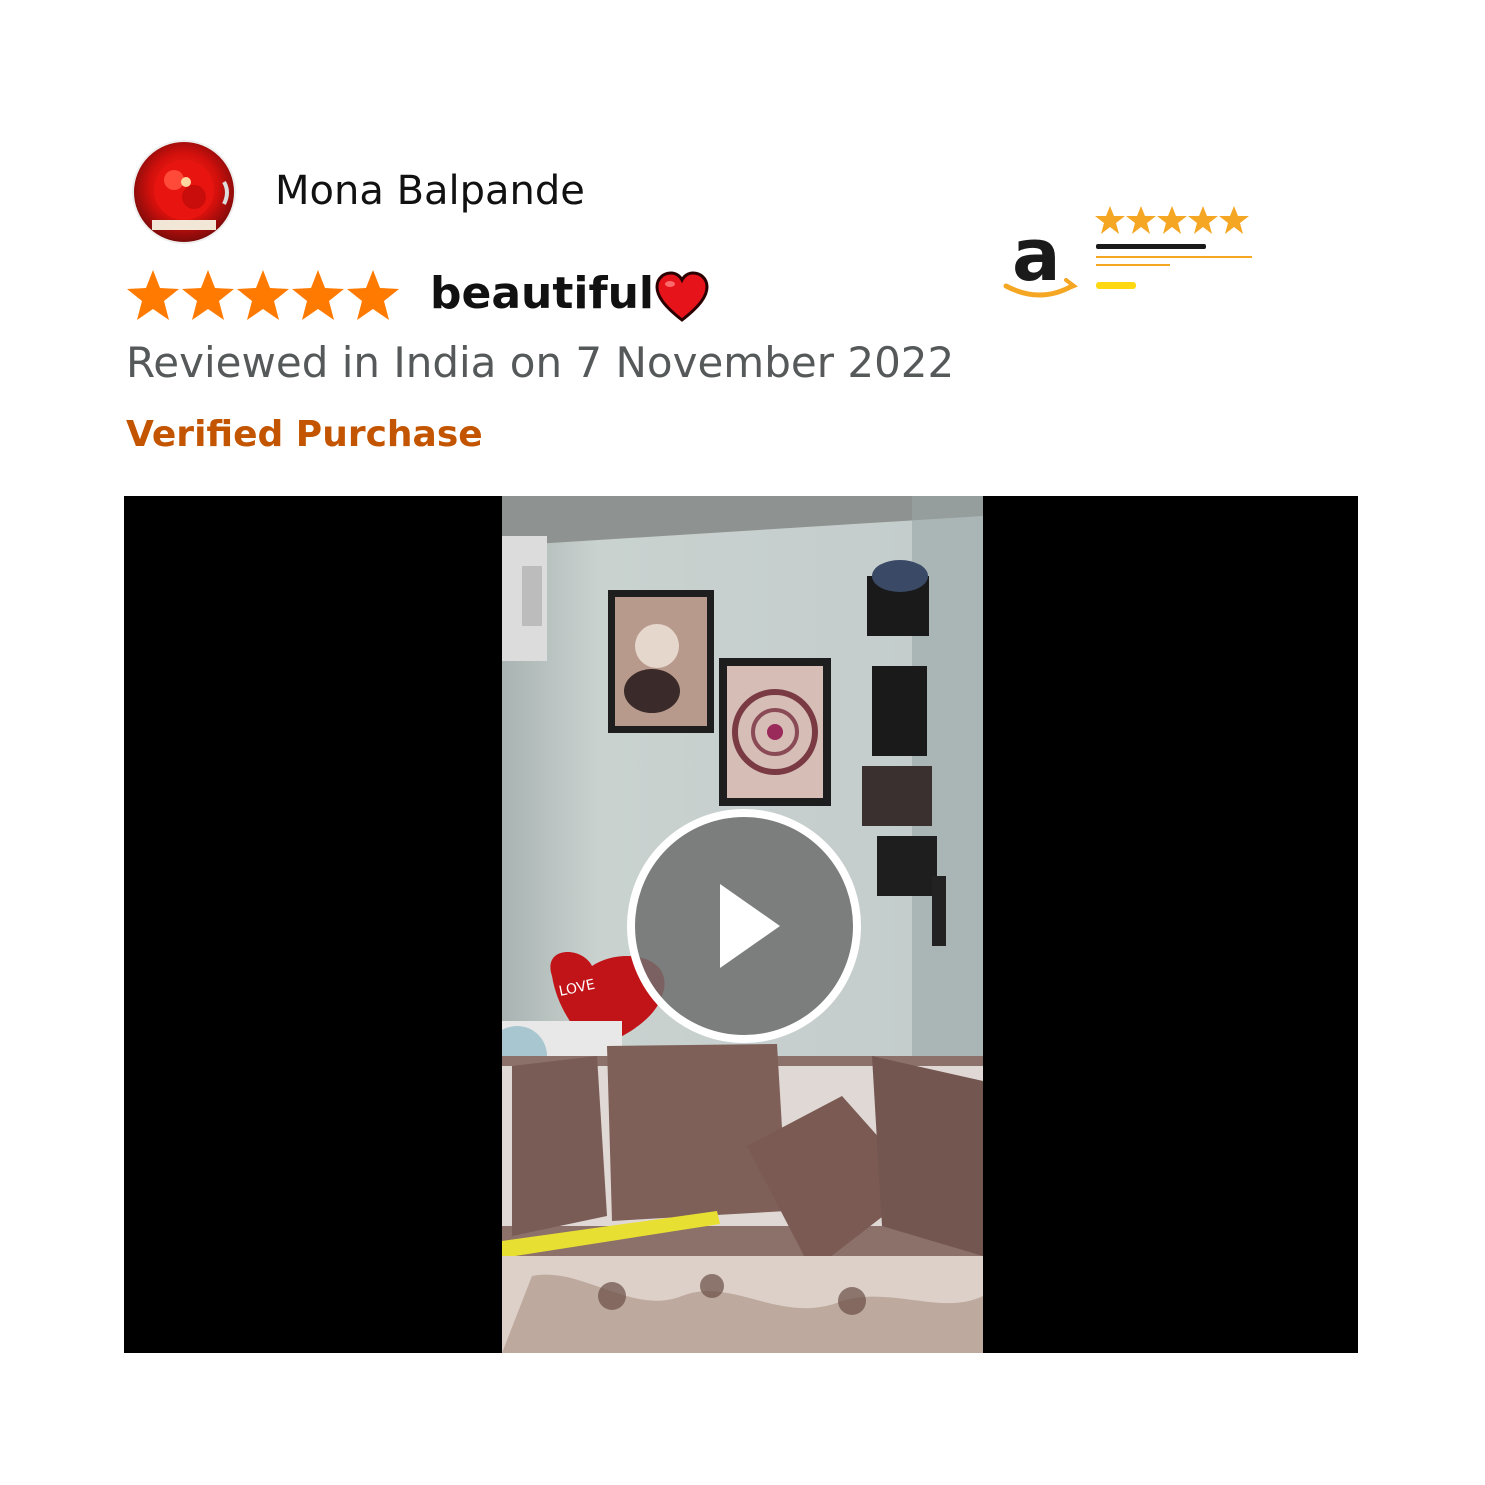  Describe the element at coordinates (1036, 255) in the screenshot. I see `amazon-a-icon: a` at that location.